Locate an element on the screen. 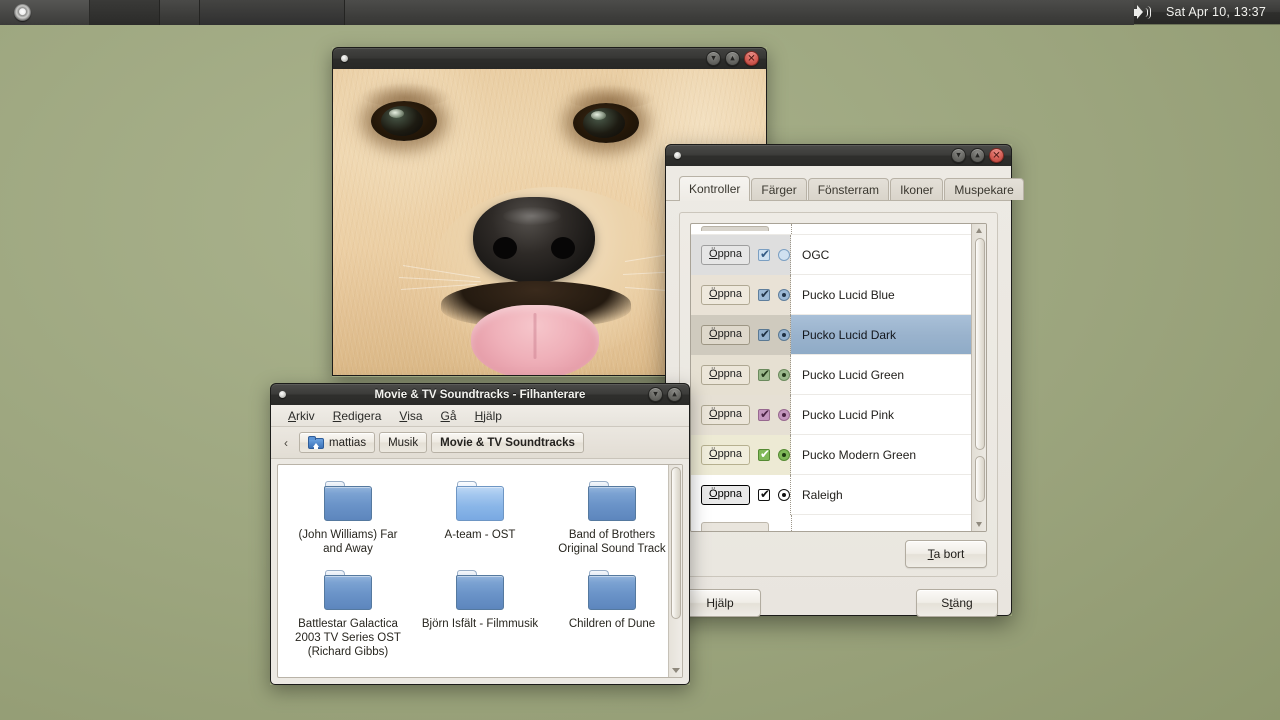 Image resolution: width=1280 pixels, height=720 pixels. file-item: Band of Brothers Original Sound Track is located at coordinates (612, 521).